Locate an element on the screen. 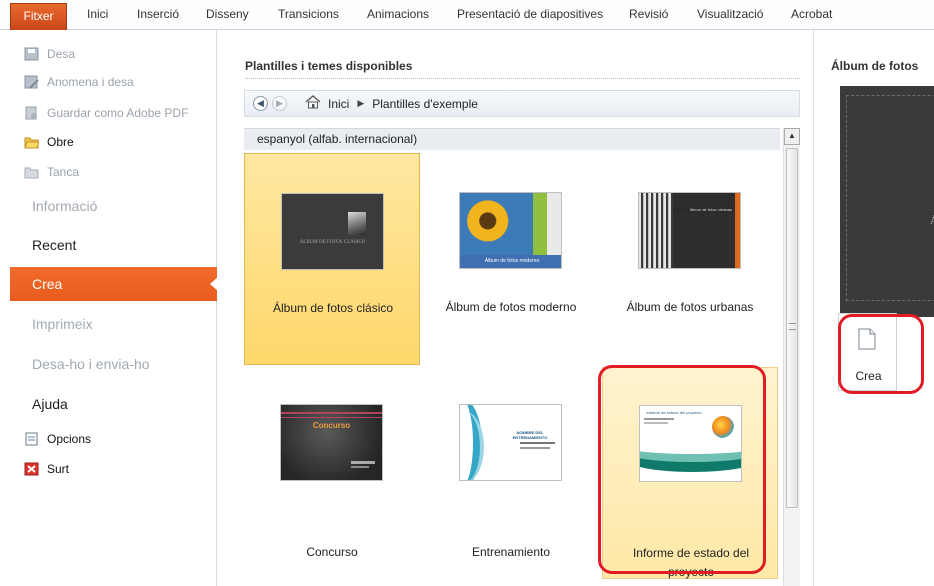  tab-acrobat: Acrobat is located at coordinates (811, 14).